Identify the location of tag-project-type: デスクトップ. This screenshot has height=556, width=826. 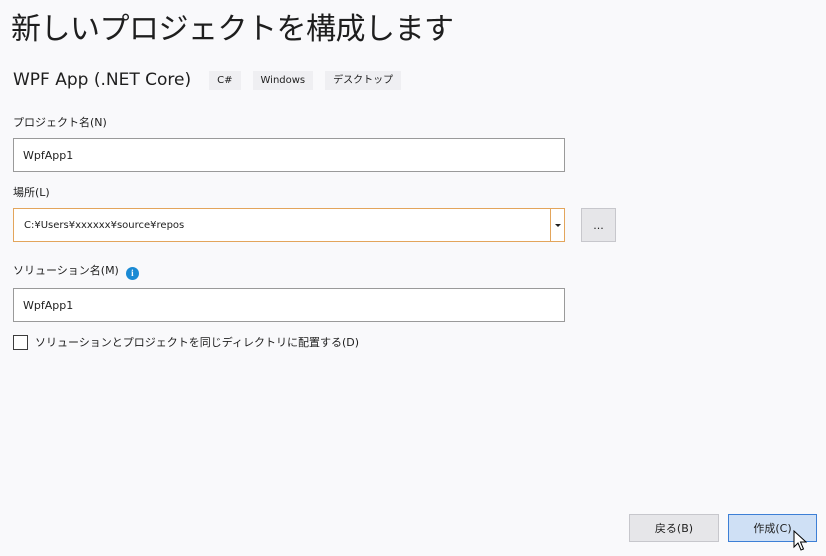
(363, 80).